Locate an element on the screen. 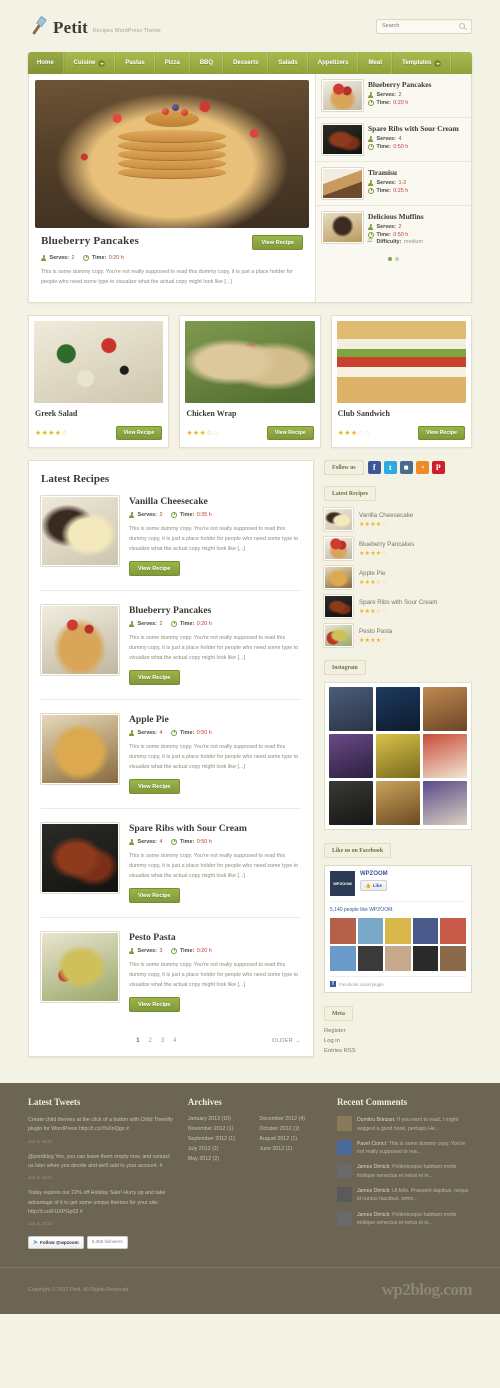 Image resolution: width=500 pixels, height=1388 pixels. post-title: Apple Pie is located at coordinates (215, 719).